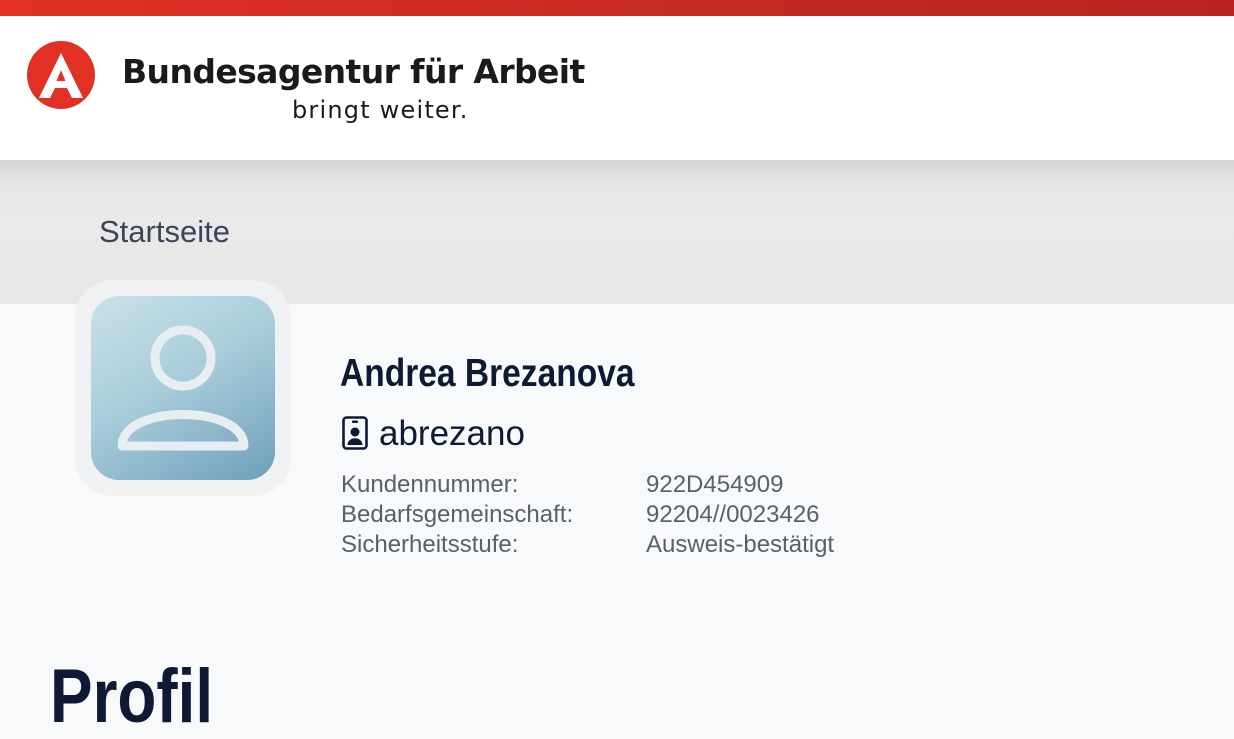 Image resolution: width=1234 pixels, height=739 pixels. Describe the element at coordinates (380, 110) in the screenshot. I see `brand-slogan: bringt weiter.` at that location.